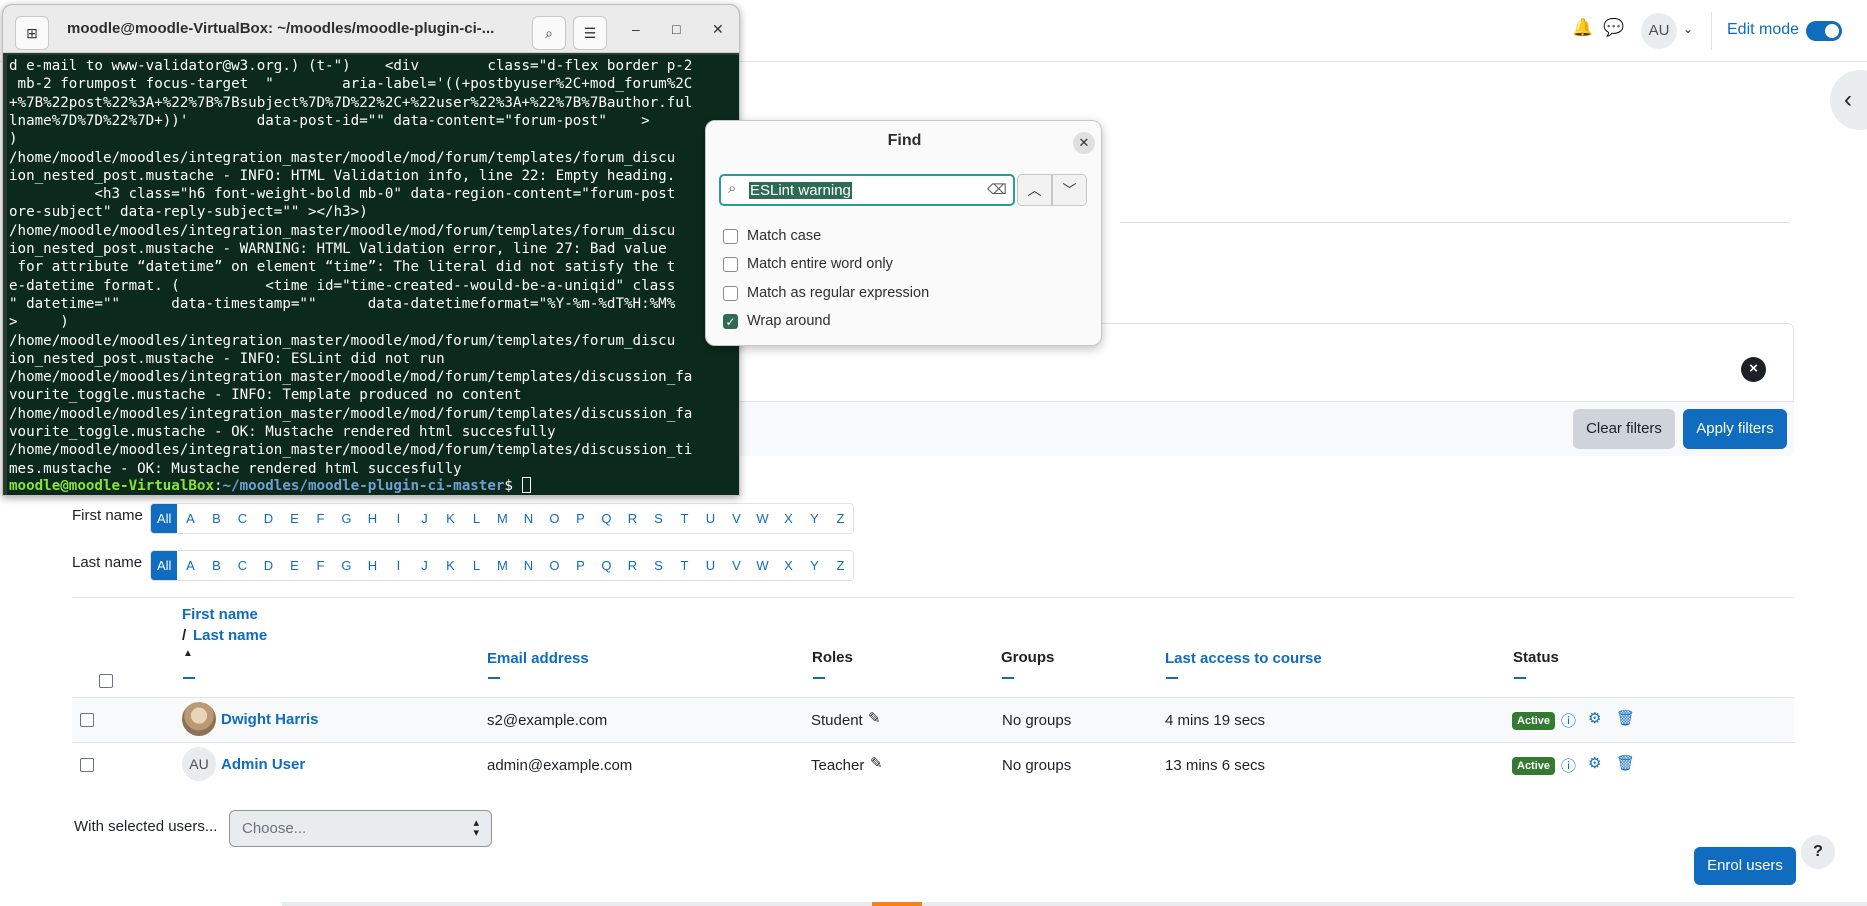  Describe the element at coordinates (1688, 29) in the screenshot. I see `user-menu-chevron-down-icon: ⌄` at that location.